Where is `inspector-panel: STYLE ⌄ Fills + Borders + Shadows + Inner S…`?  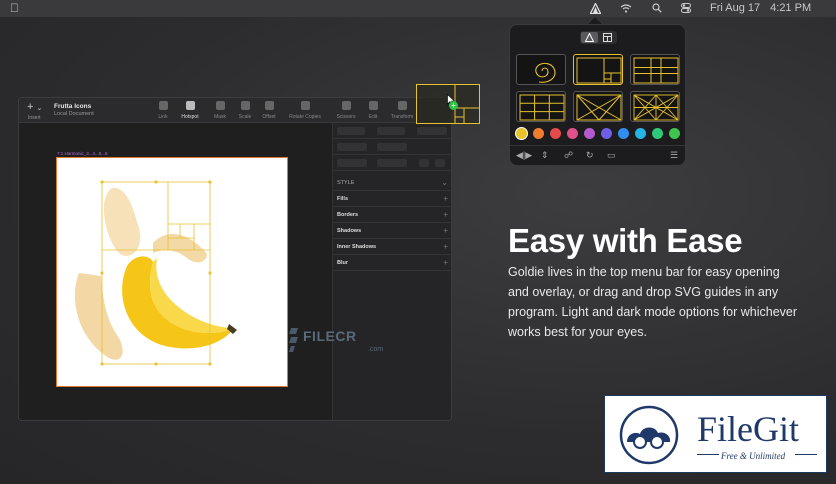
inspector-panel: STYLE ⌄ Fills + Borders + Shadows + Inner S… is located at coordinates (391, 271).